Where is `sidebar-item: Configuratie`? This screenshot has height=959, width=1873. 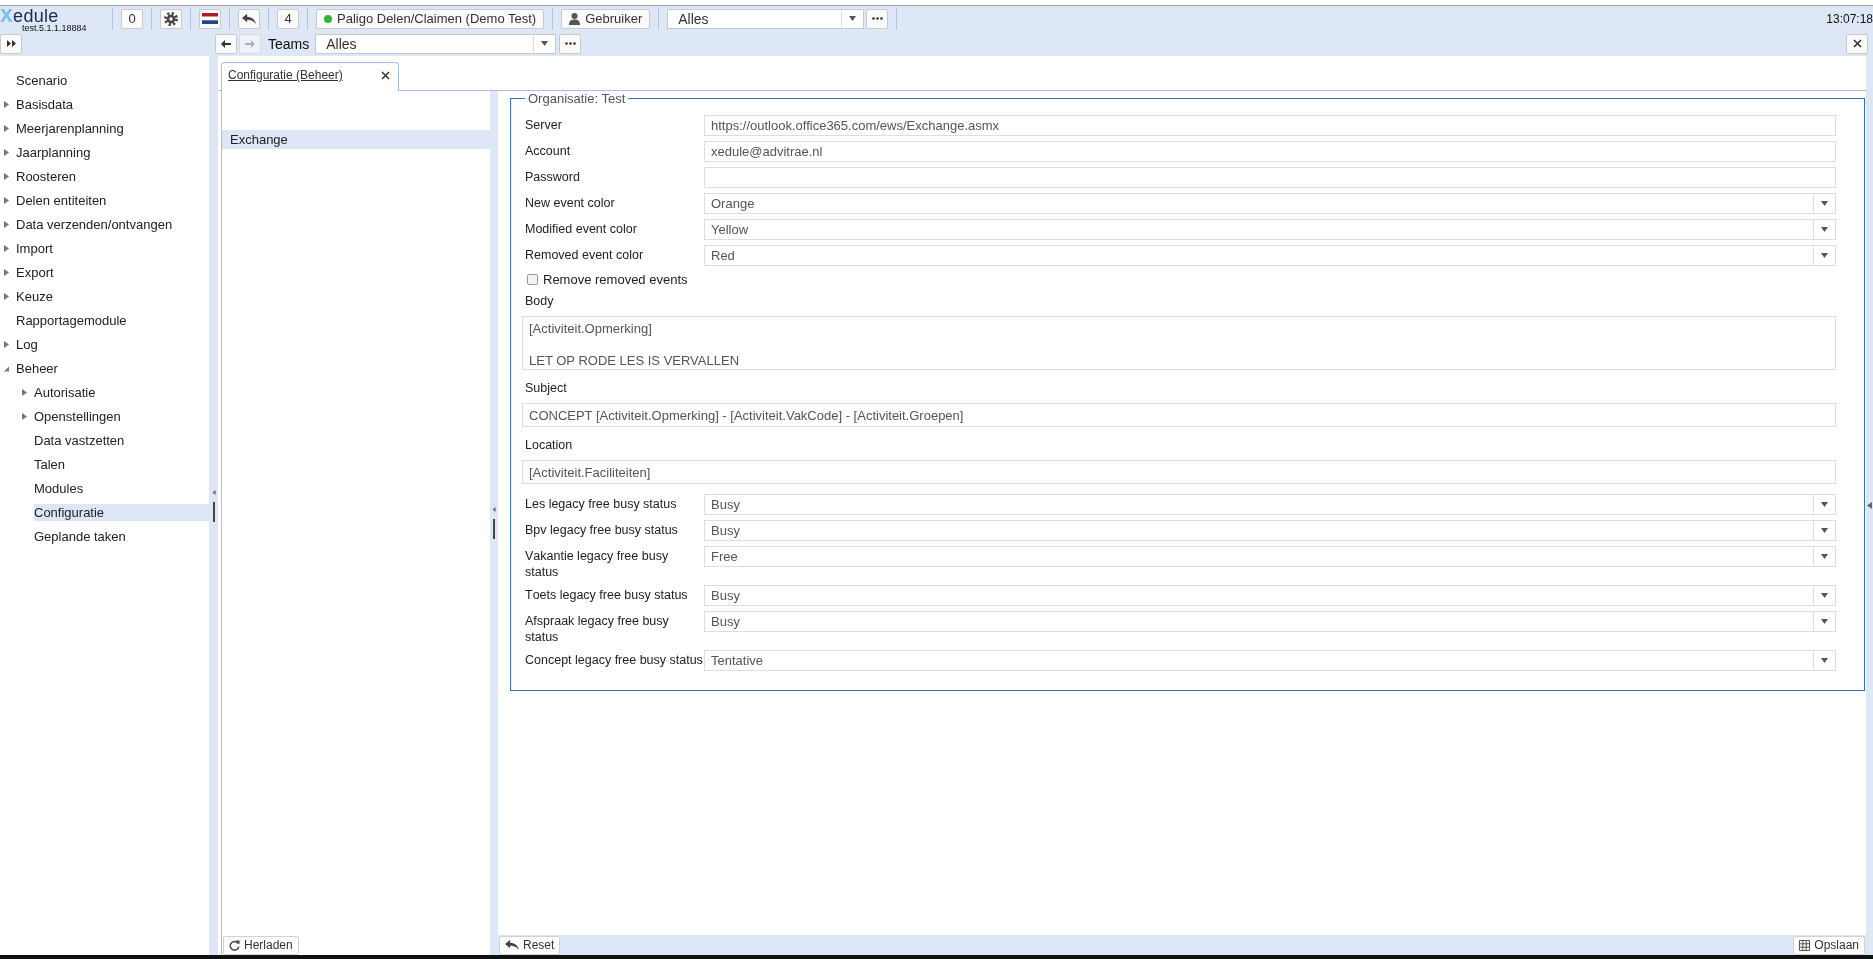 sidebar-item: Configuratie is located at coordinates (121, 512).